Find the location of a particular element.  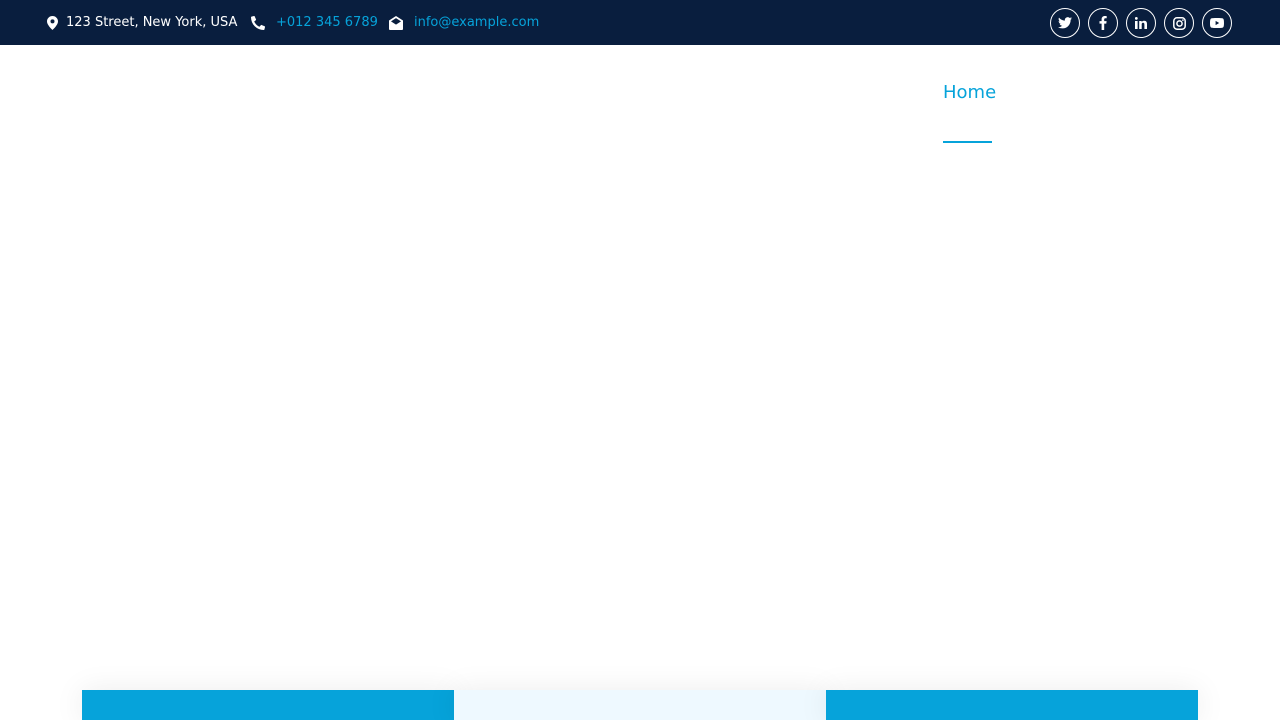

active-nav-indicator is located at coordinates (967, 142).